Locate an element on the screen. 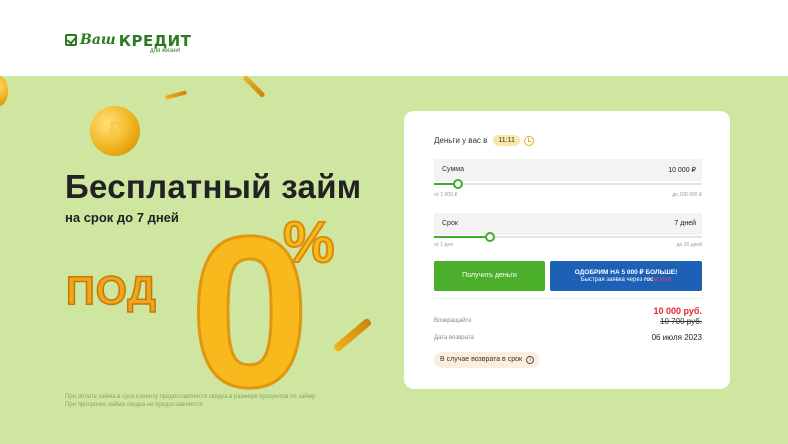 The image size is (788, 444). term-value: 7 дней is located at coordinates (685, 223).